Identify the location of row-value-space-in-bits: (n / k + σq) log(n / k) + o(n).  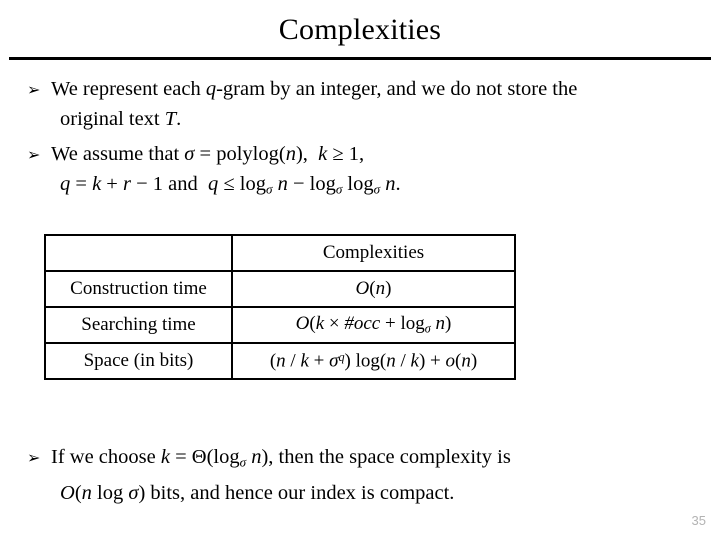
(373, 361).